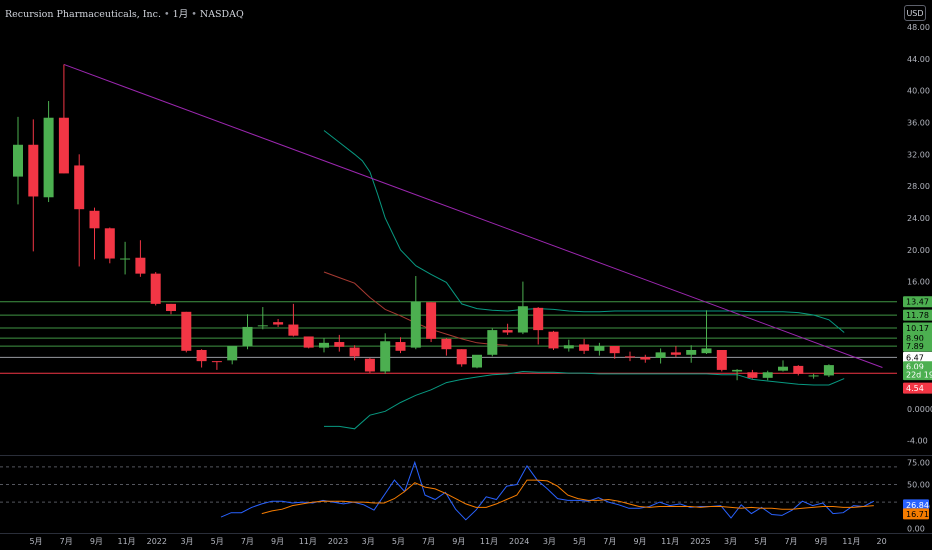 This screenshot has width=932, height=550. Describe the element at coordinates (918, 154) in the screenshot. I see `price-tick-label: 32.00` at that location.